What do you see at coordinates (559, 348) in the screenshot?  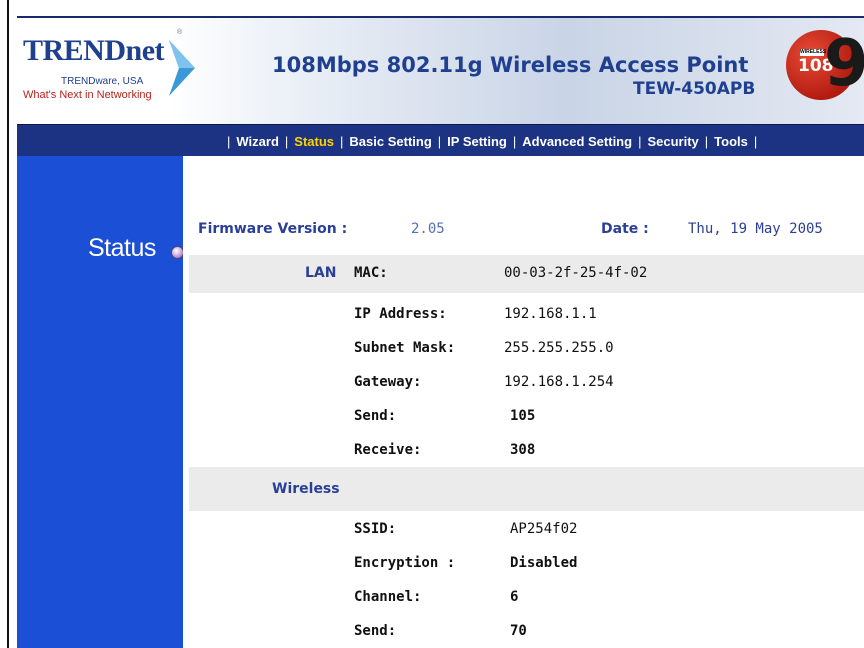 I see `subnet-mask-value: 255.255.255.0` at bounding box center [559, 348].